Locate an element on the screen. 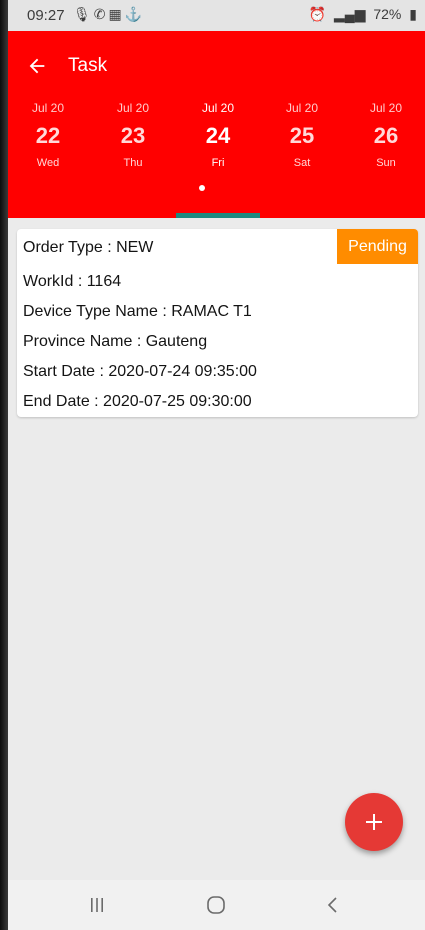 This screenshot has height=930, width=425. back-nav-button is located at coordinates (333, 905).